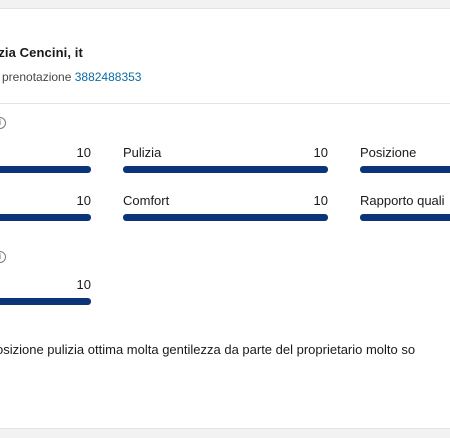 The height and width of the screenshot is (438, 450). What do you see at coordinates (225, 103) in the screenshot?
I see `divider` at bounding box center [225, 103].